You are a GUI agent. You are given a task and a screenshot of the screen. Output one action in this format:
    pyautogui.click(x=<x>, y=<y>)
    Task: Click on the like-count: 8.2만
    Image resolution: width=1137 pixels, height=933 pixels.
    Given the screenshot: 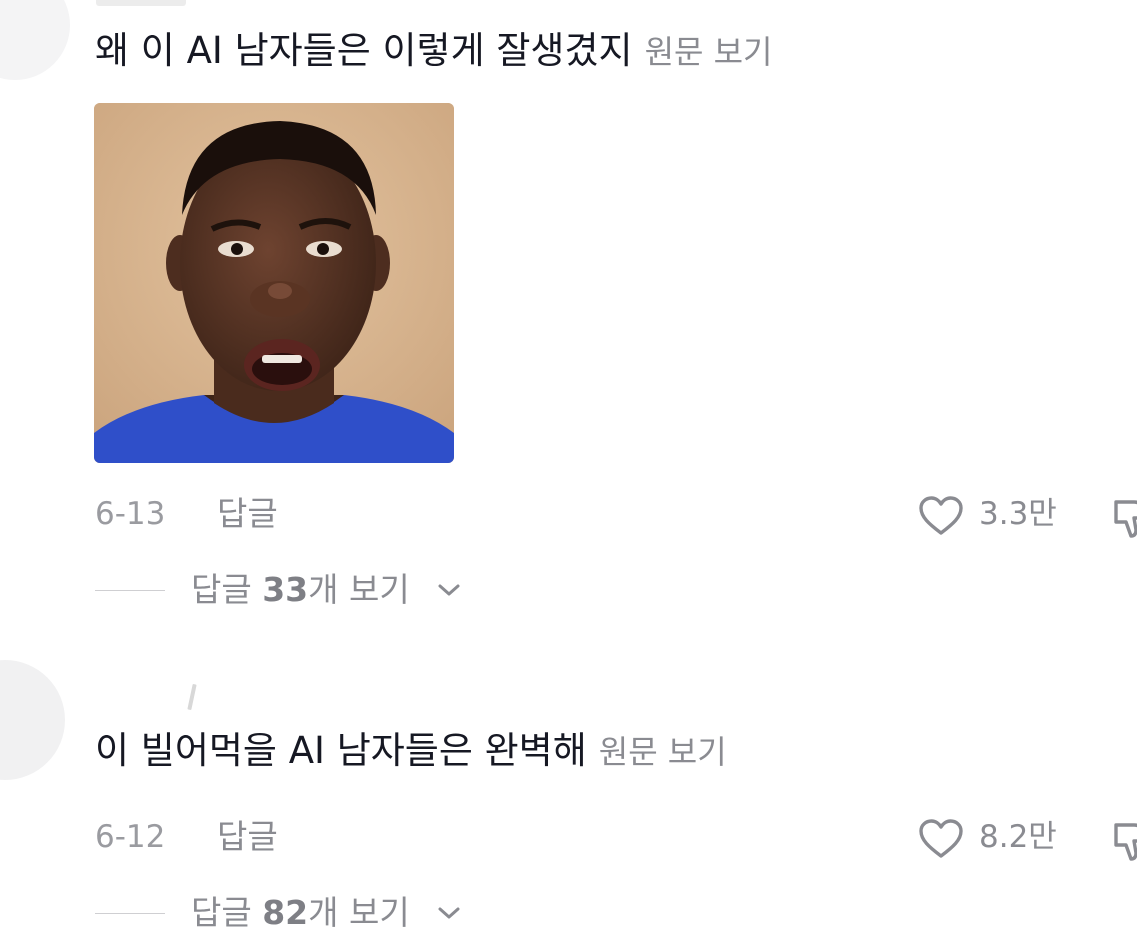 What is the action you would take?
    pyautogui.click(x=1018, y=837)
    